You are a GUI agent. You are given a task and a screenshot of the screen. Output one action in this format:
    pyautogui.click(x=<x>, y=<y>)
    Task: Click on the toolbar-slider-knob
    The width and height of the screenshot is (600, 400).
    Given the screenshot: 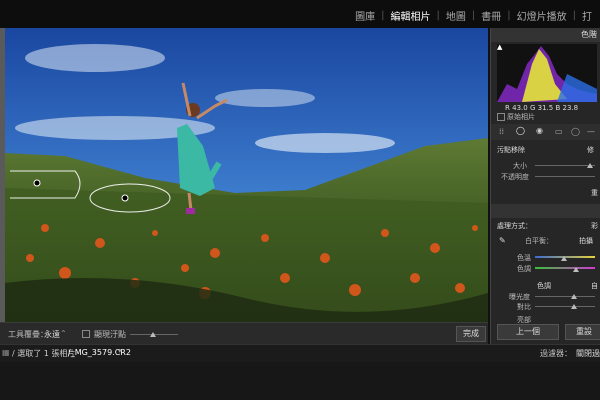 What is the action you would take?
    pyautogui.click(x=153, y=334)
    